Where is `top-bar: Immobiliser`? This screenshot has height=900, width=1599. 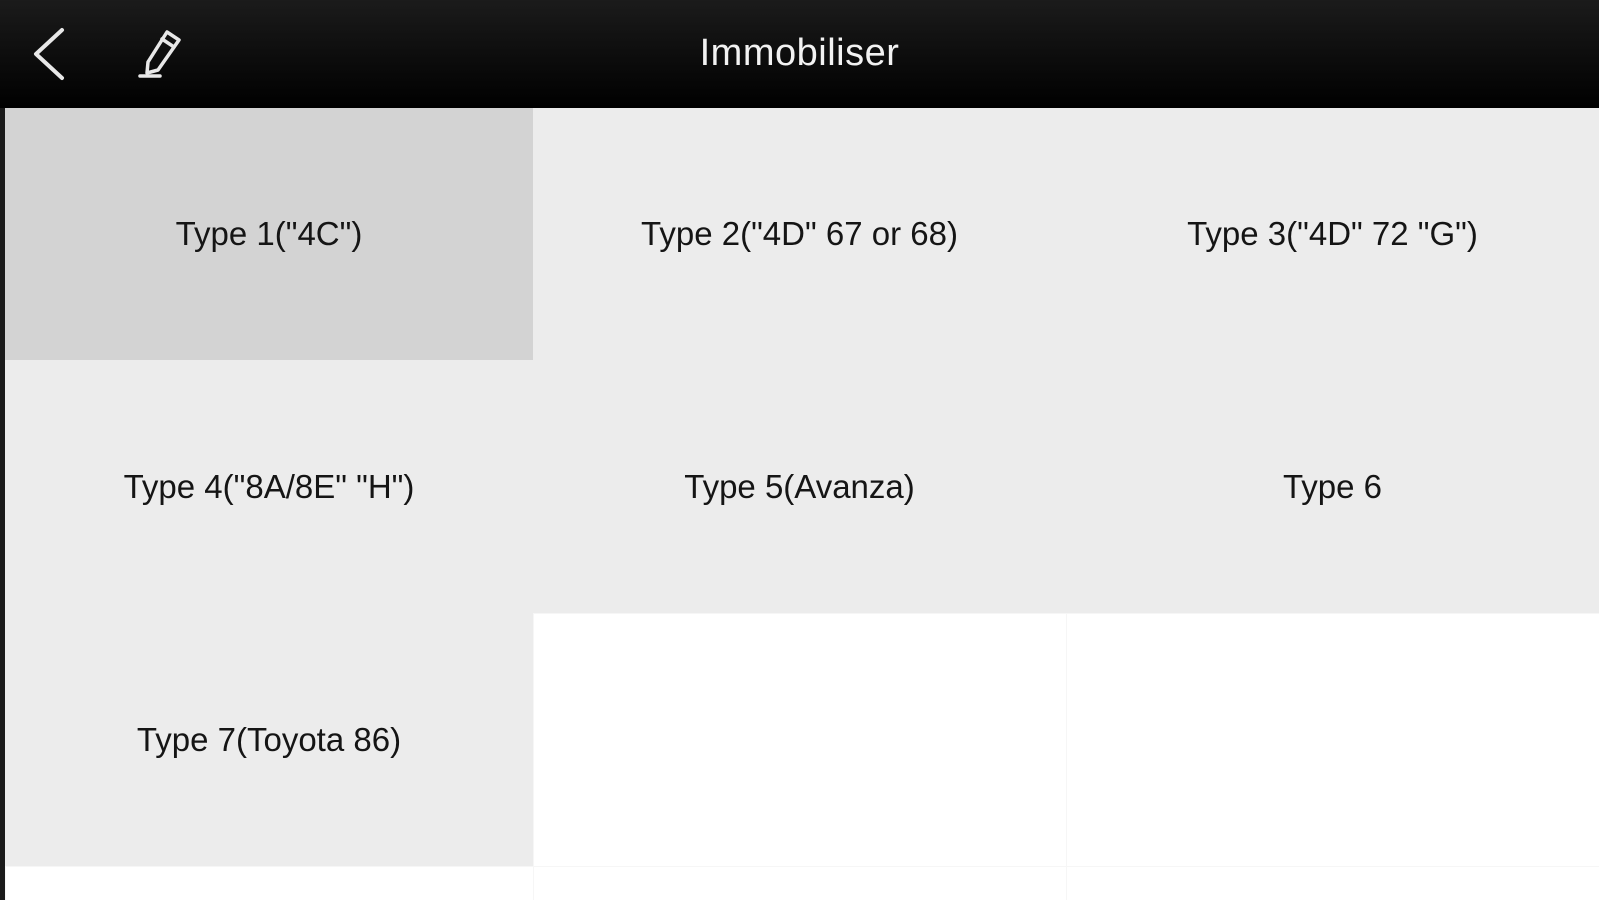
top-bar: Immobiliser is located at coordinates (799, 54).